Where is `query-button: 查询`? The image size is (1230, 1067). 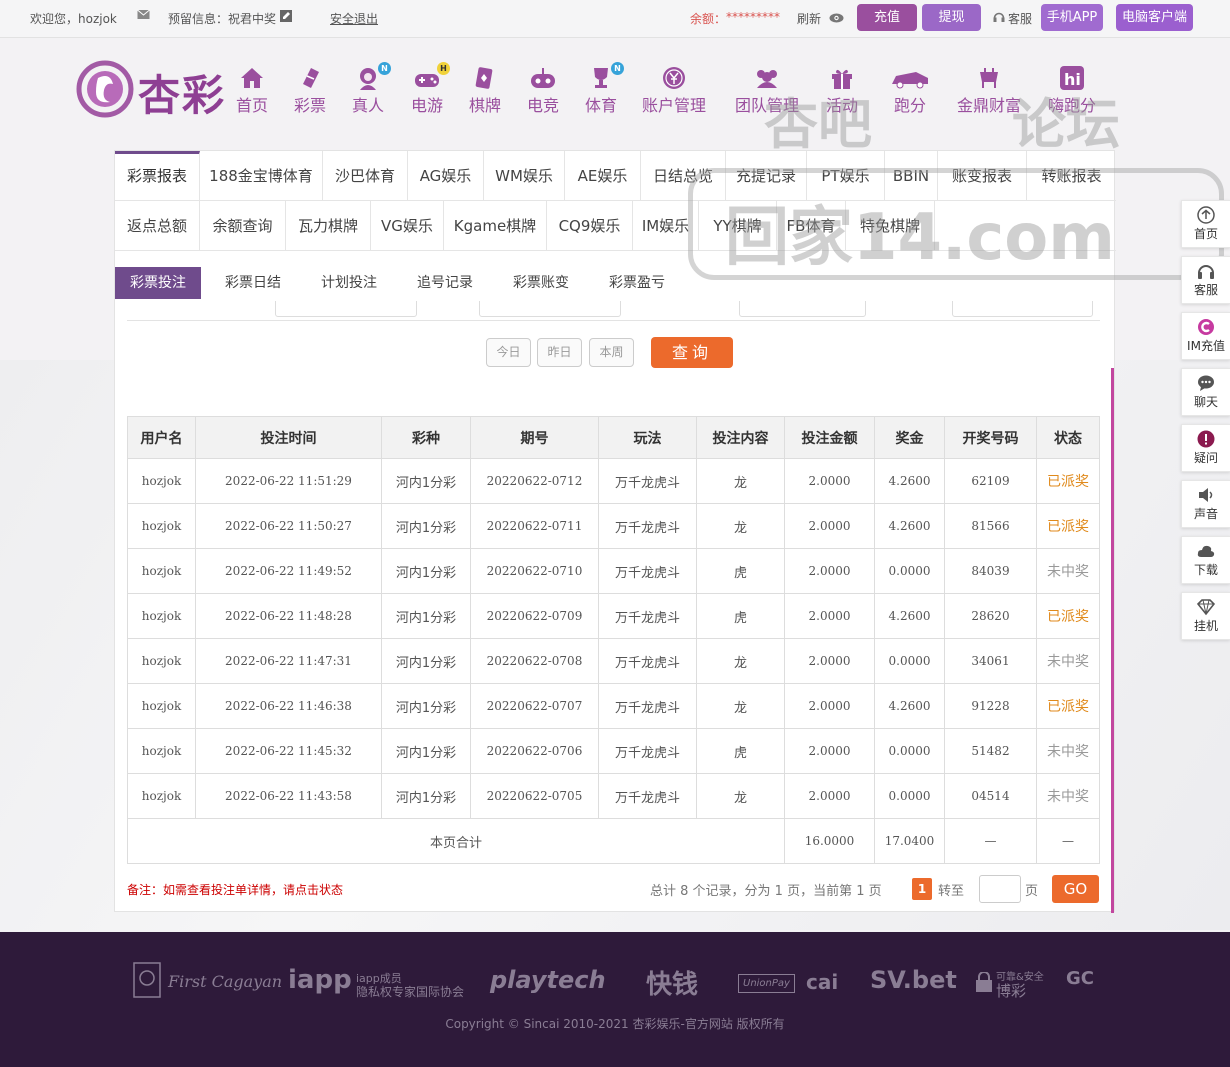
query-button: 查询 is located at coordinates (692, 352).